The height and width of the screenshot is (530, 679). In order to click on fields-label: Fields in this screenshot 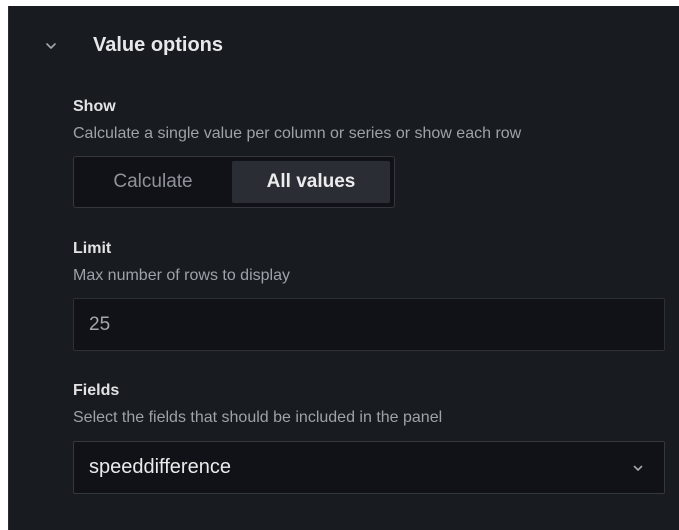, I will do `click(96, 390)`.